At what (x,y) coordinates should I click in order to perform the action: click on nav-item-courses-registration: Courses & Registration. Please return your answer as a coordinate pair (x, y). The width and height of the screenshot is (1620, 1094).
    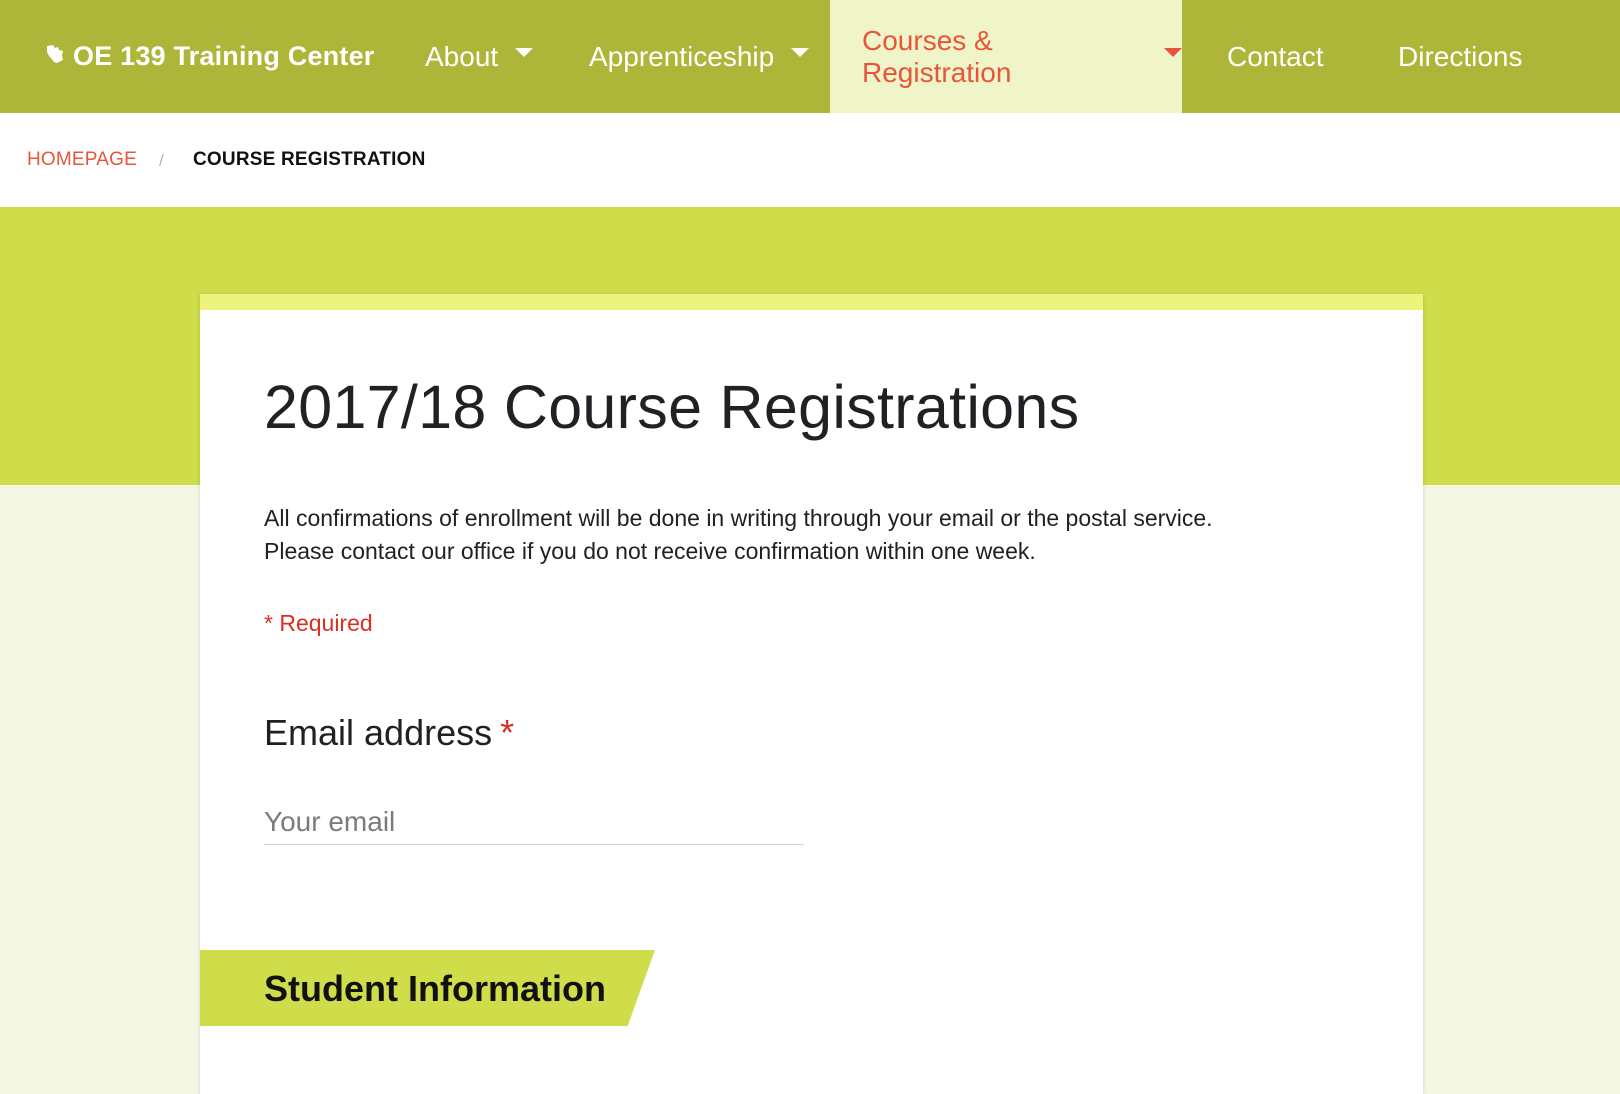
    Looking at the image, I should click on (1006, 56).